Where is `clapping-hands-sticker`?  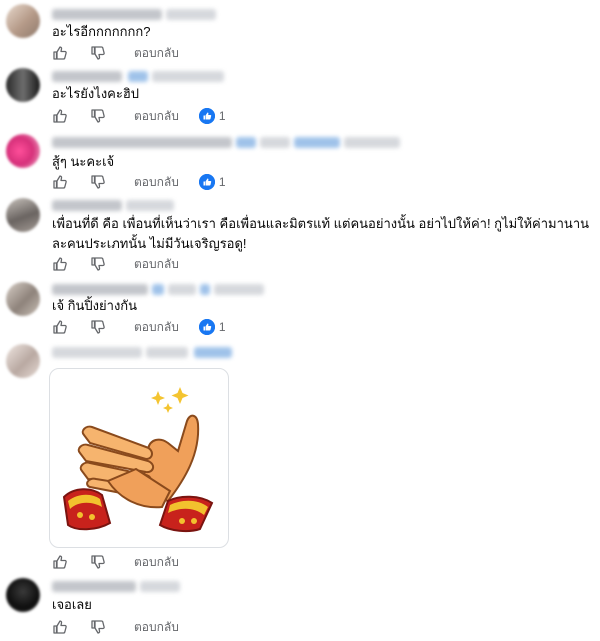 clapping-hands-sticker is located at coordinates (139, 458).